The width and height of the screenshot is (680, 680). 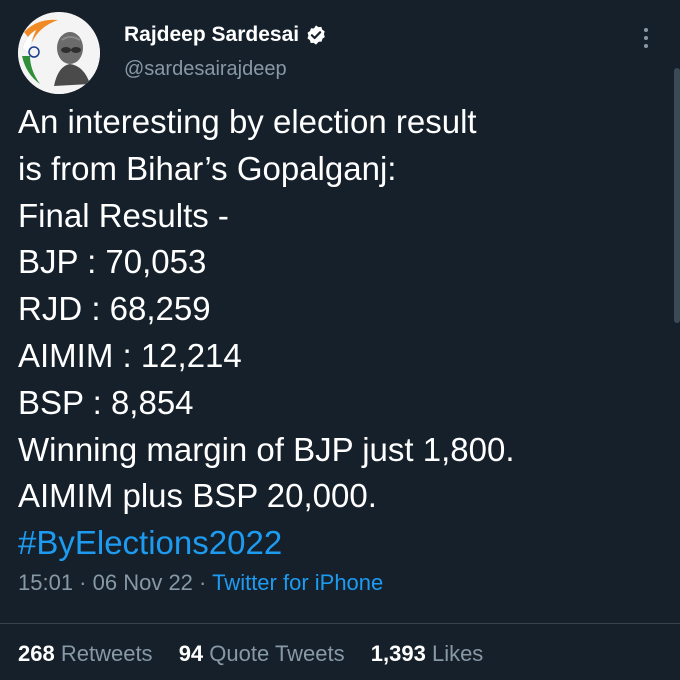 I want to click on avatar, so click(x=59, y=53).